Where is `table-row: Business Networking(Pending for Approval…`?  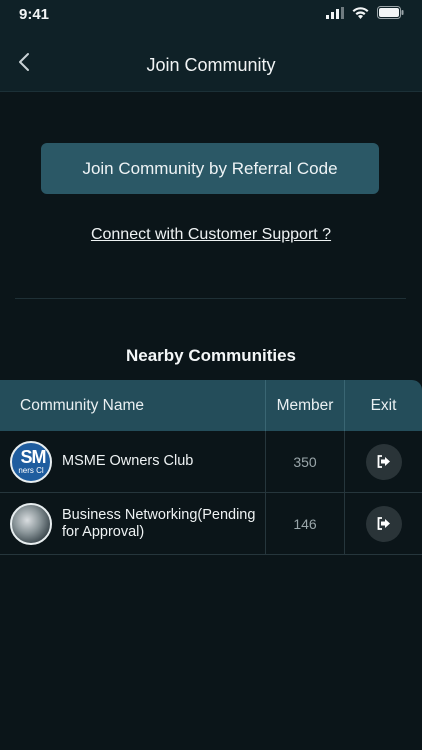
table-row: Business Networking(Pending for Approval… is located at coordinates (211, 524).